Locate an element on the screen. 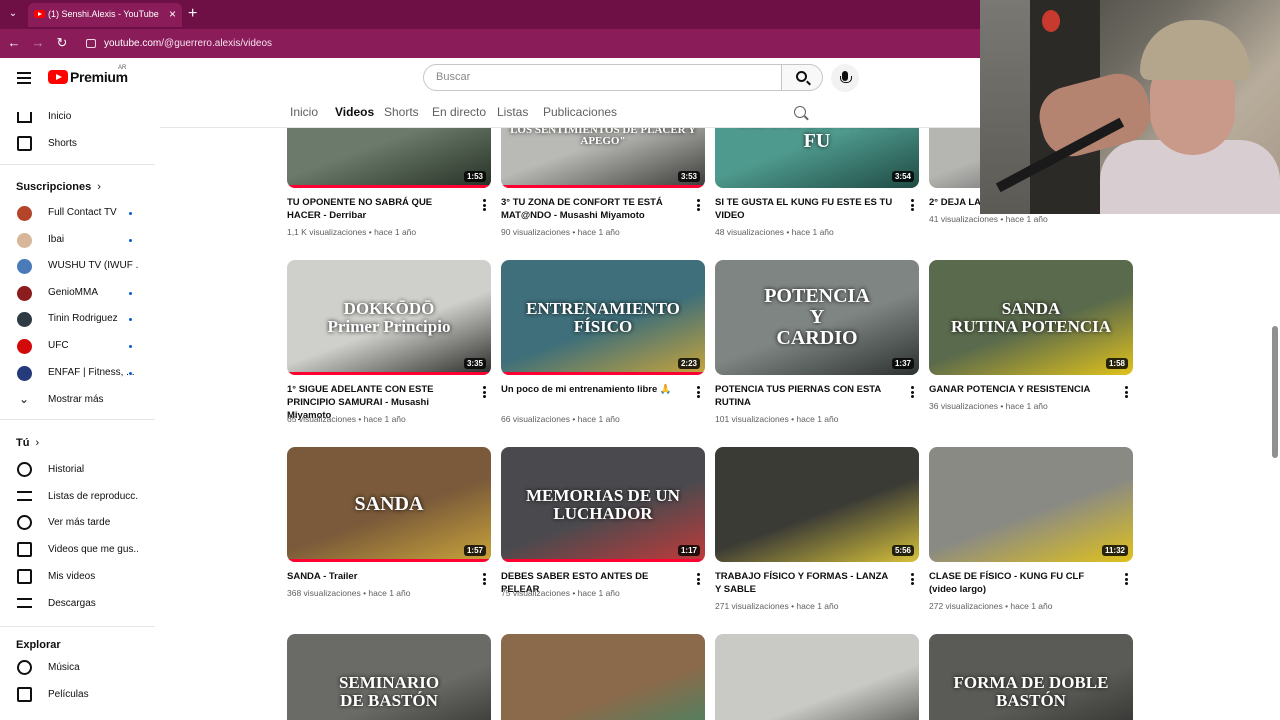  browser-tab: (1) Senshi.Alexis - YouTube × is located at coordinates (105, 15).